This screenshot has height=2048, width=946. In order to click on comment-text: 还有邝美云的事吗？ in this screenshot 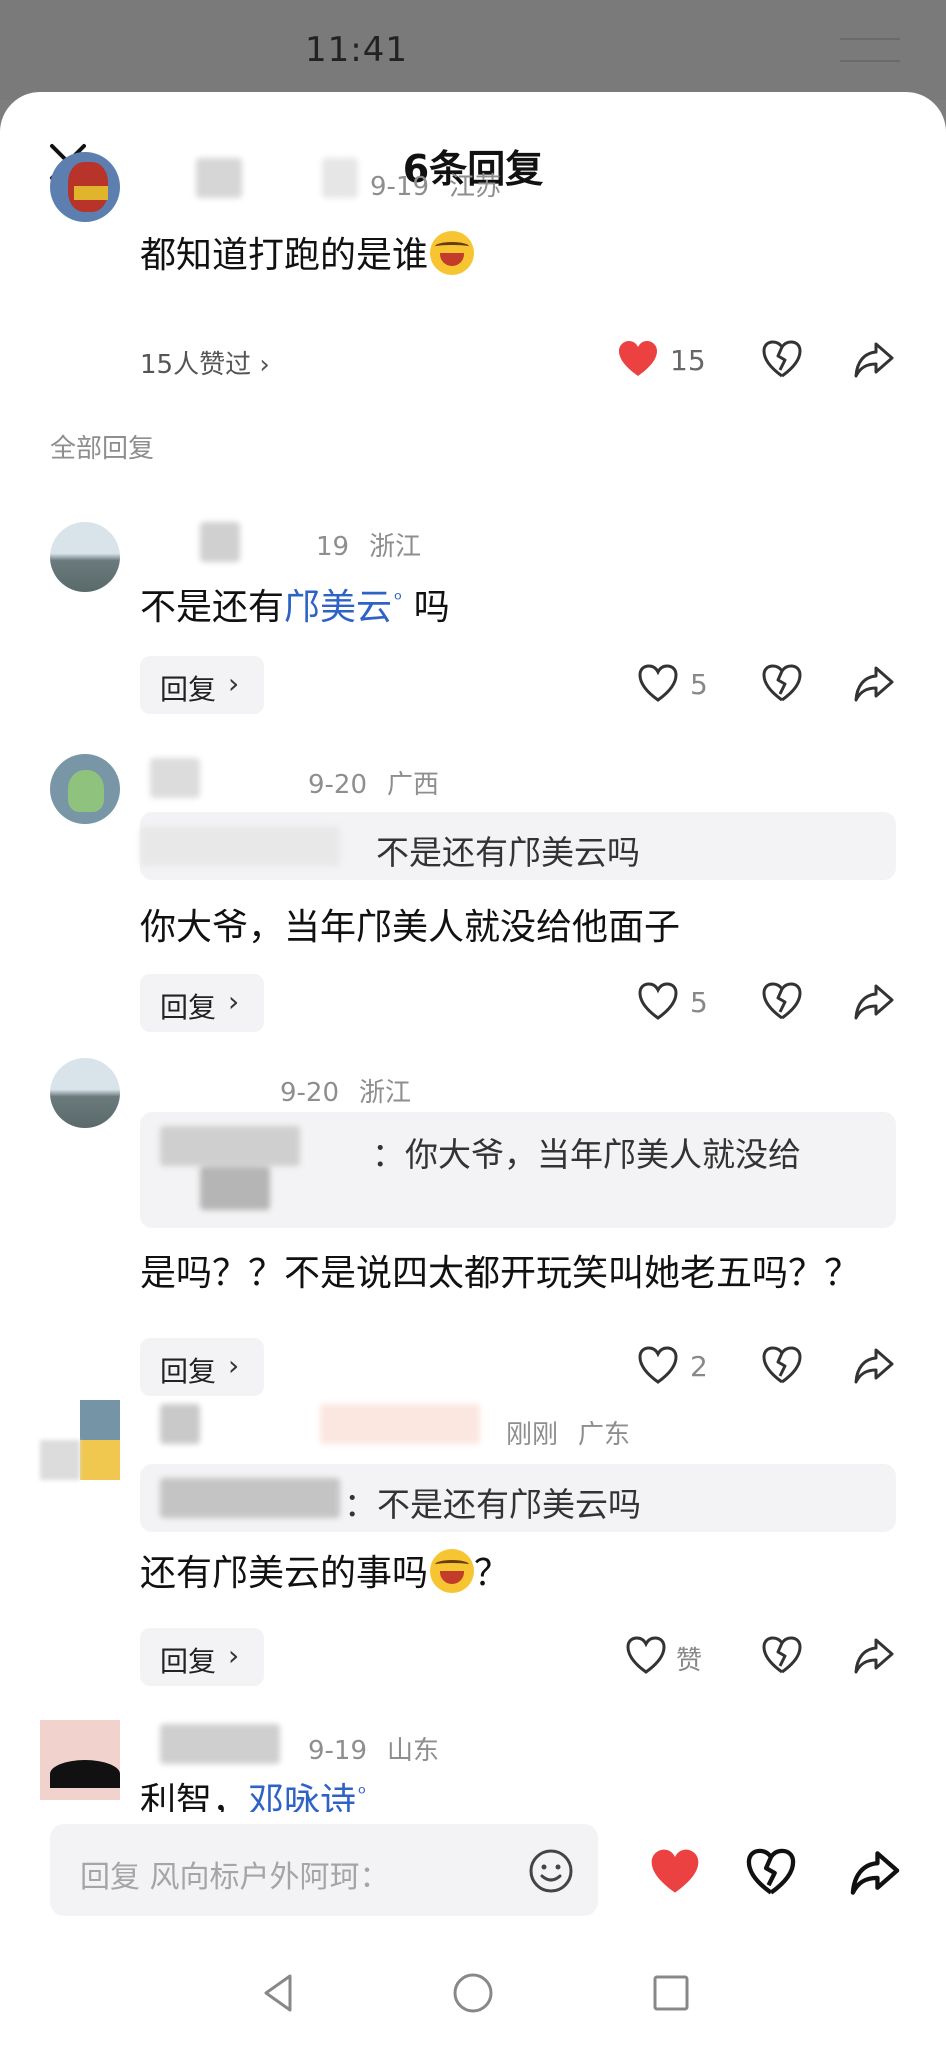, I will do `click(325, 1570)`.